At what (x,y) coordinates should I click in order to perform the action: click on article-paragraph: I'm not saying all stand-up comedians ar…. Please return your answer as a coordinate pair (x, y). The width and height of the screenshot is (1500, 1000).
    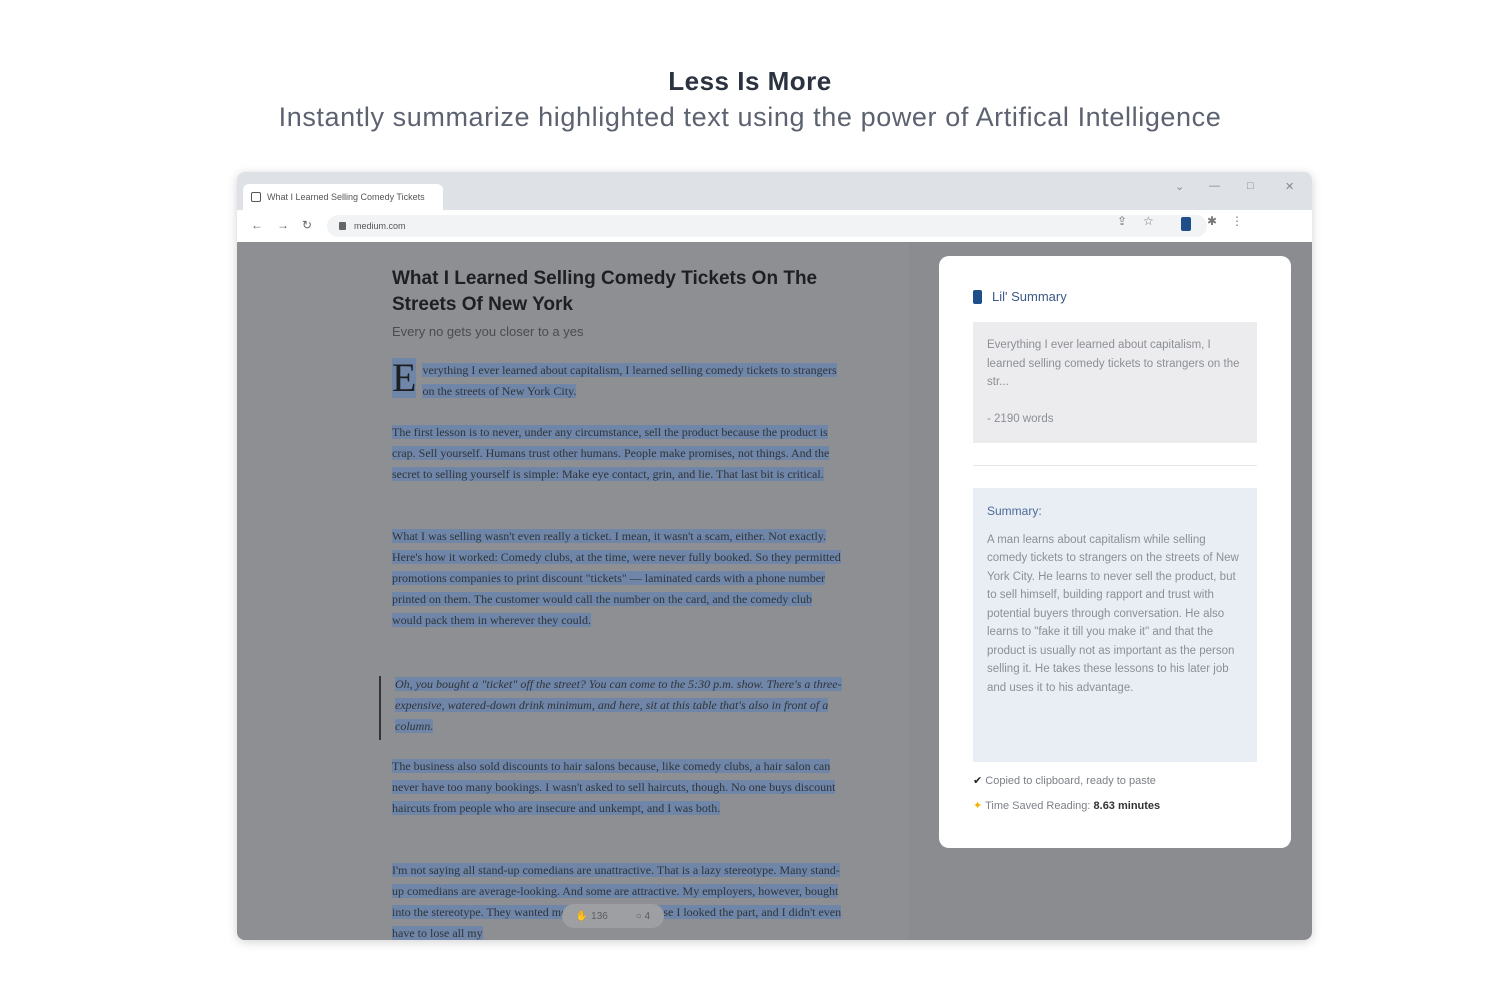
    Looking at the image, I should click on (617, 900).